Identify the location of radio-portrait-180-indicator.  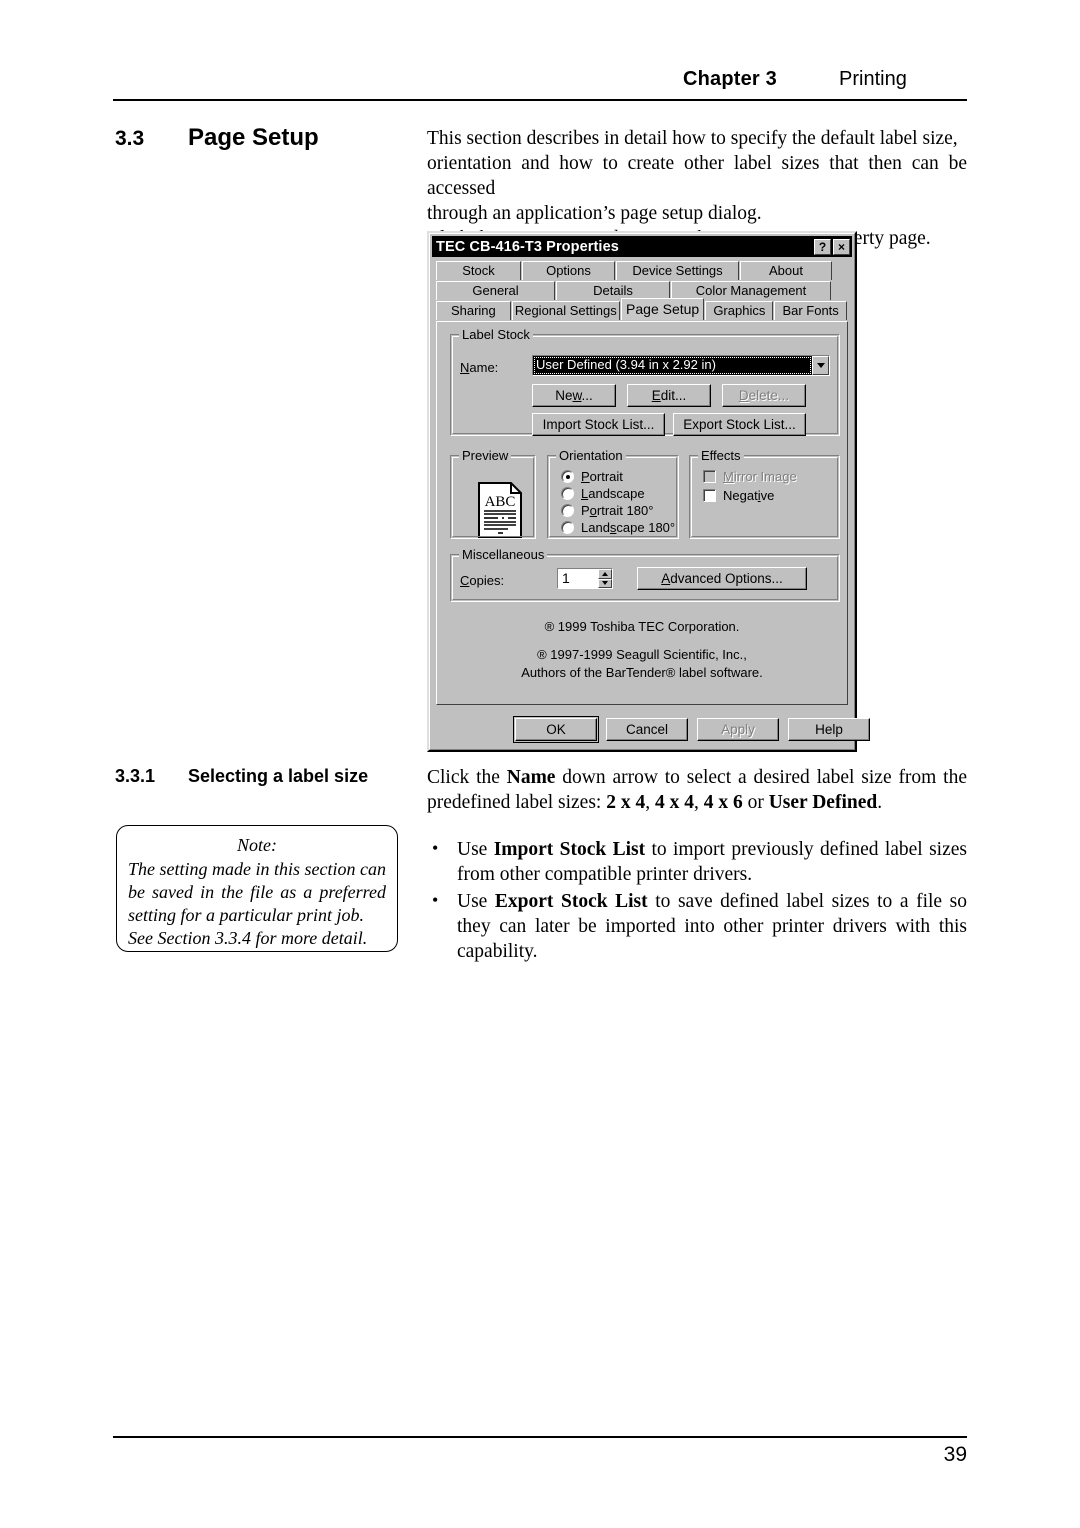
(567, 510).